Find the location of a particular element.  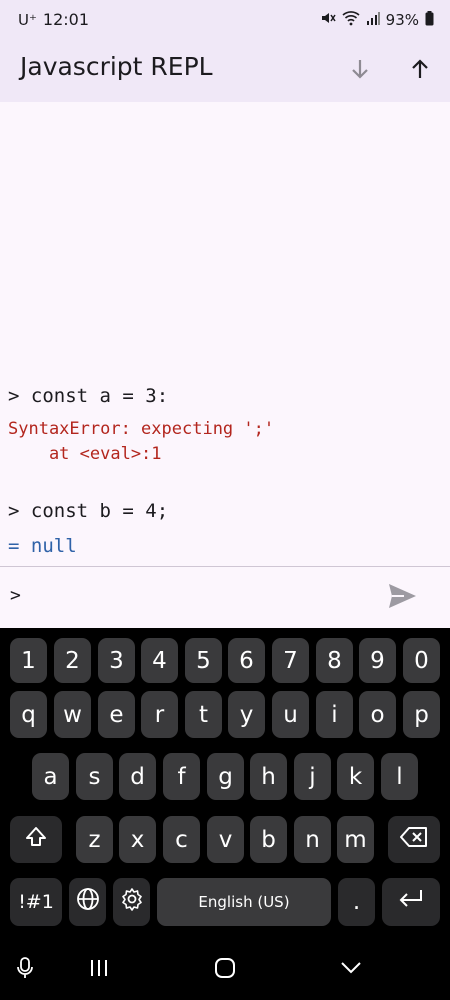

key: 9 is located at coordinates (377, 660).